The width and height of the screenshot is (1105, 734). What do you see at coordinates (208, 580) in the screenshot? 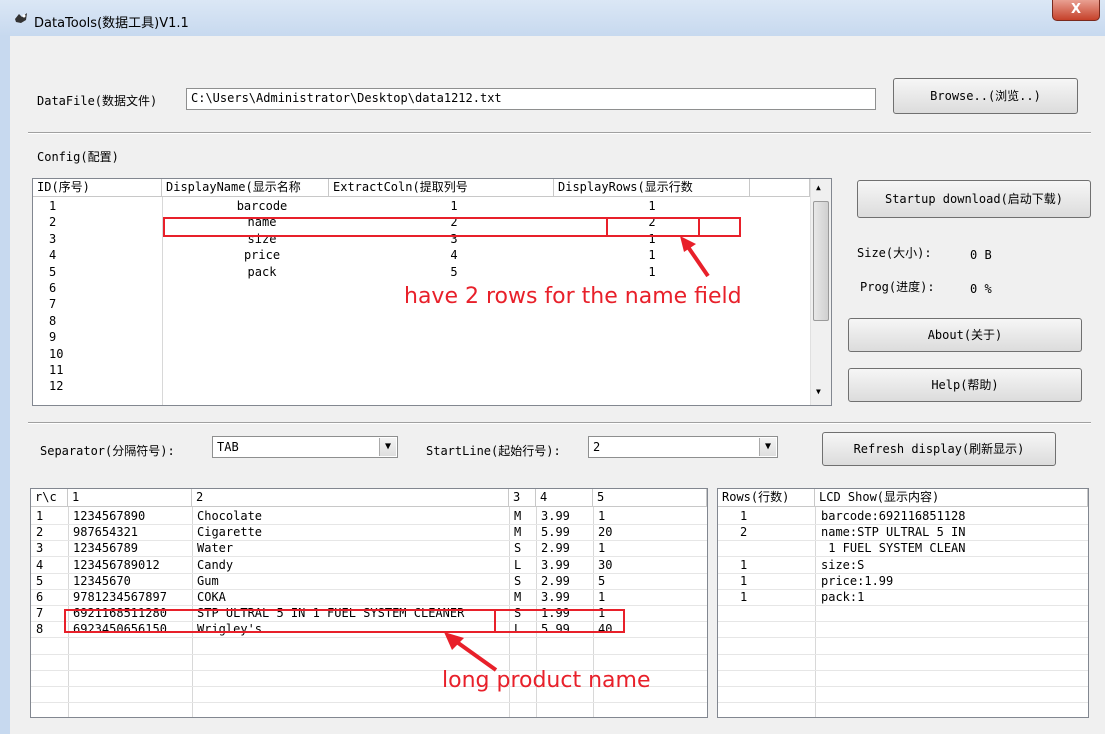
I see `table-cell: Gum` at bounding box center [208, 580].